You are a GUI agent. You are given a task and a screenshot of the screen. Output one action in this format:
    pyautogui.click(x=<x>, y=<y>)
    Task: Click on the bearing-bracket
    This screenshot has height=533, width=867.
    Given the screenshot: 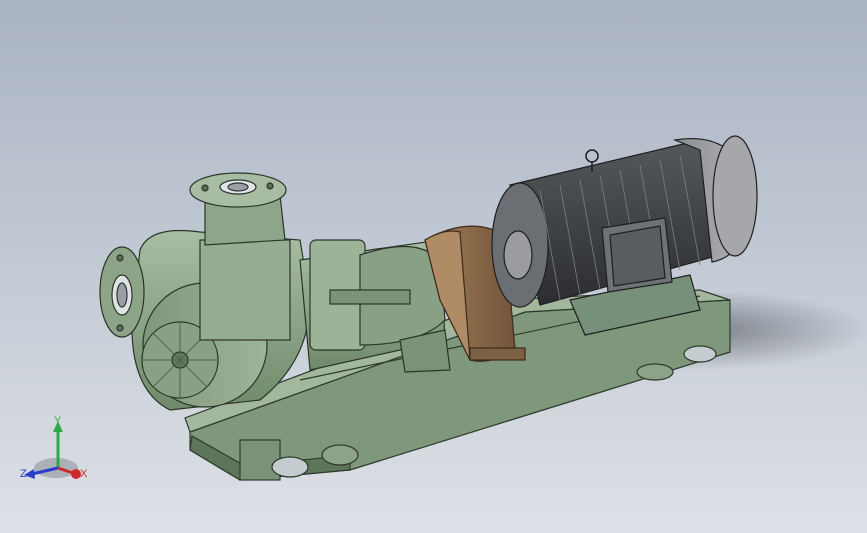 What is the action you would take?
    pyautogui.click(x=375, y=306)
    